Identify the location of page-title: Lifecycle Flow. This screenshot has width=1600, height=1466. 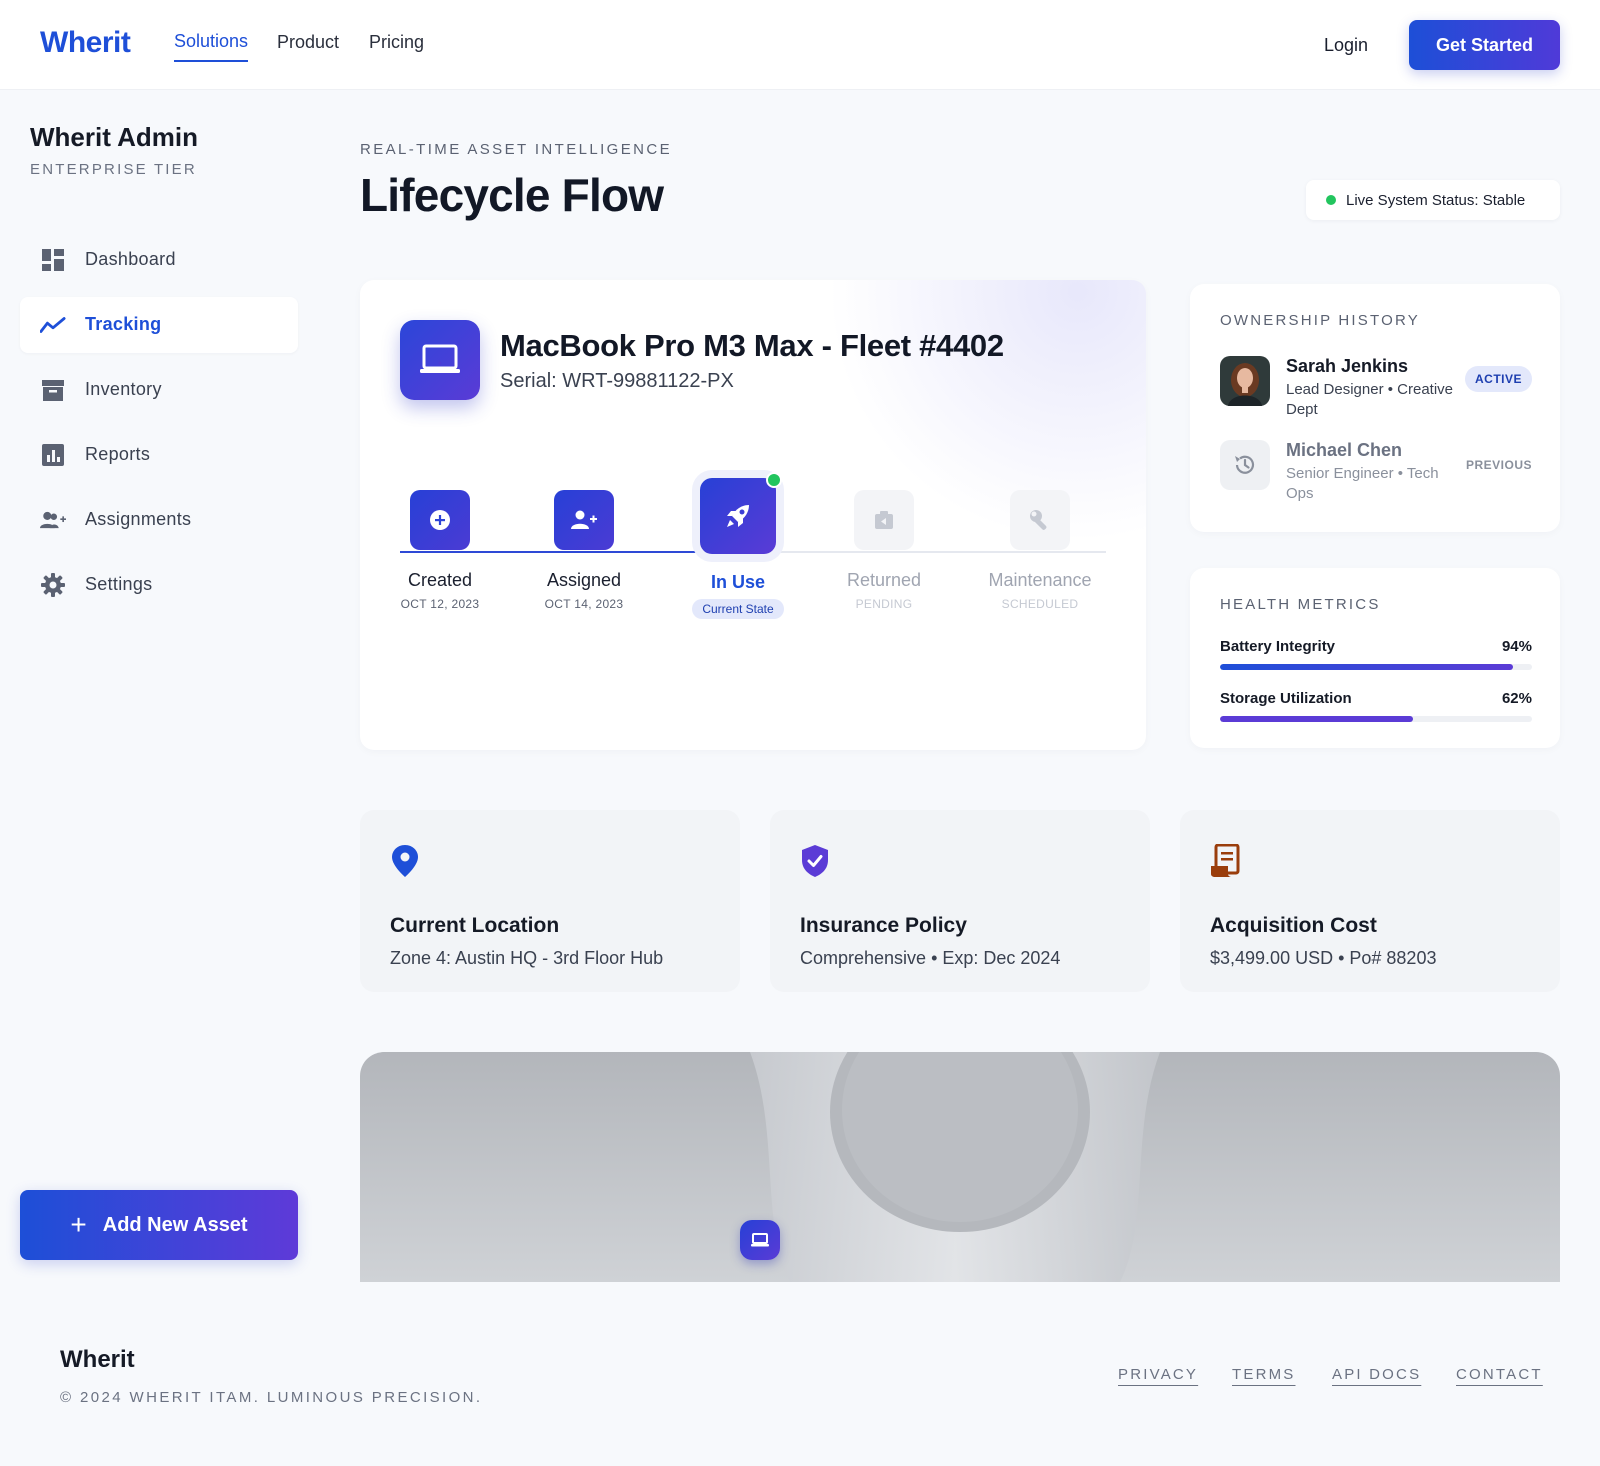
(512, 195).